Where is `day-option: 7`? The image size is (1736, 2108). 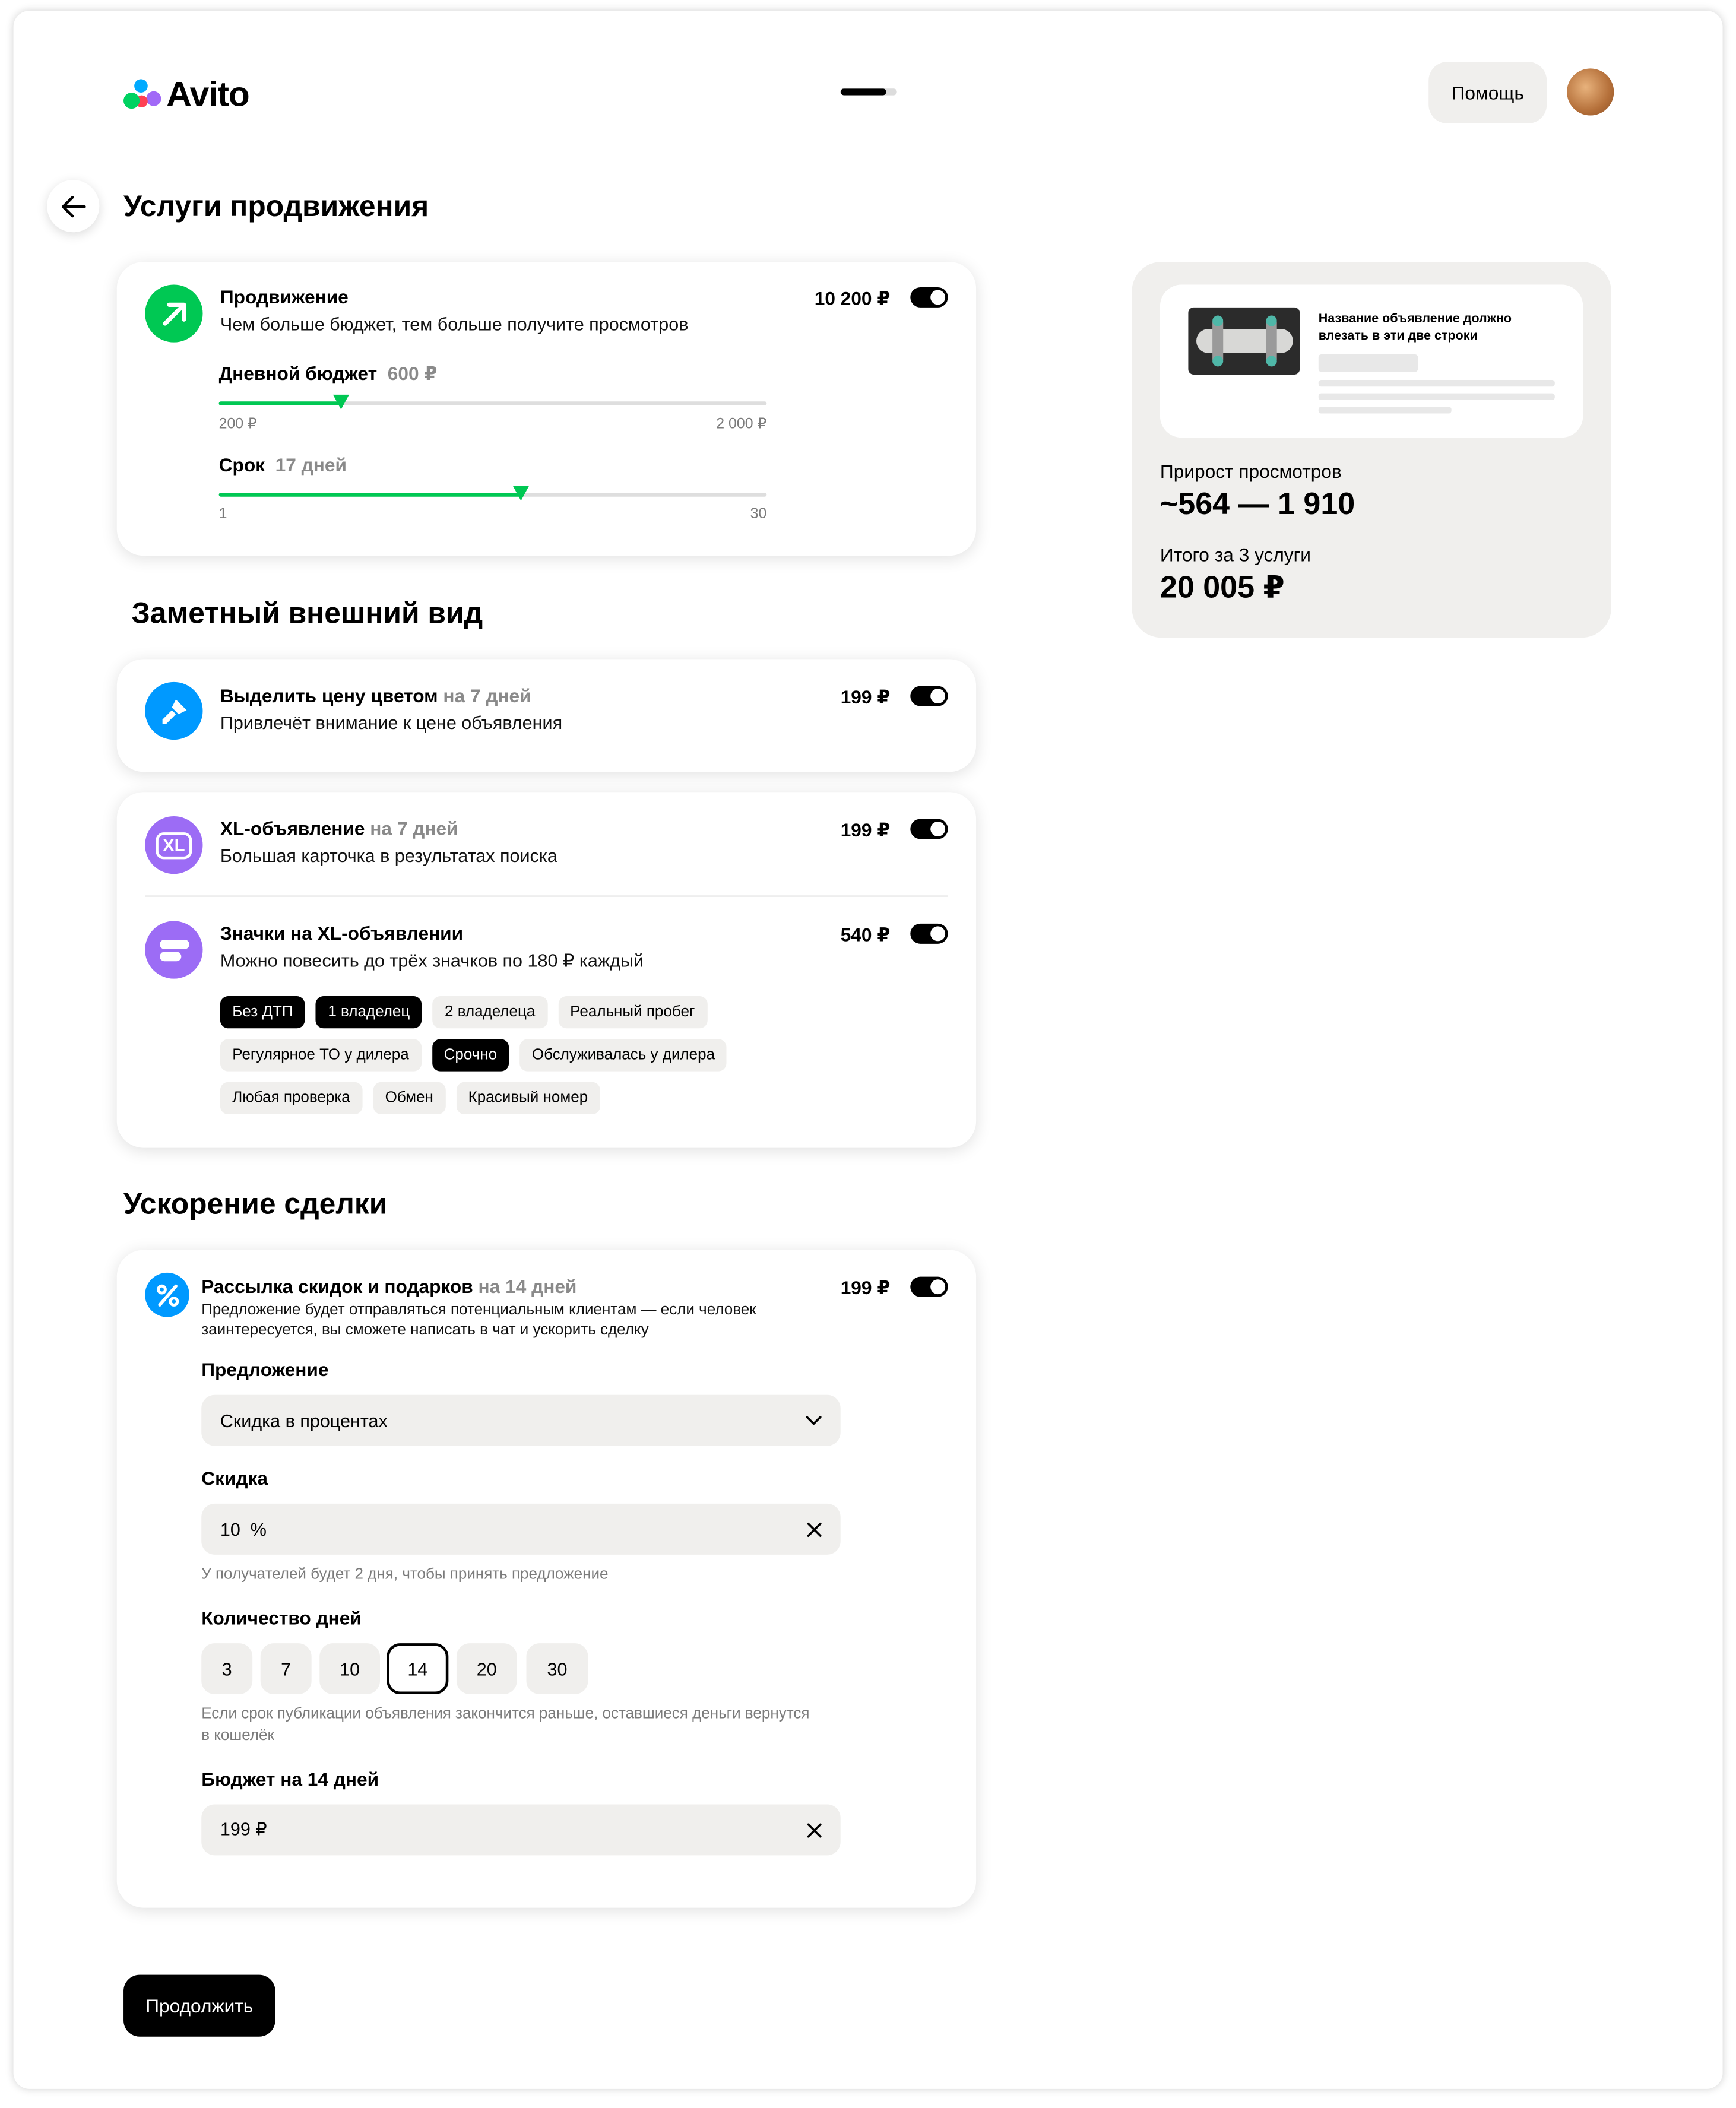 day-option: 7 is located at coordinates (286, 1669).